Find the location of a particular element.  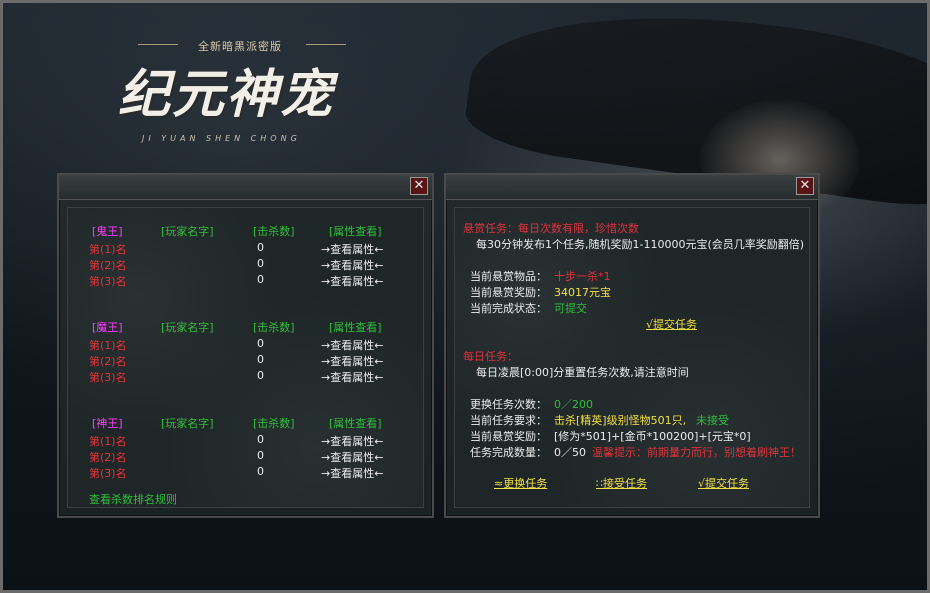

daily-description: 每日凌晨[0:00]分重置任务次数,请注意时间 is located at coordinates (582, 372).